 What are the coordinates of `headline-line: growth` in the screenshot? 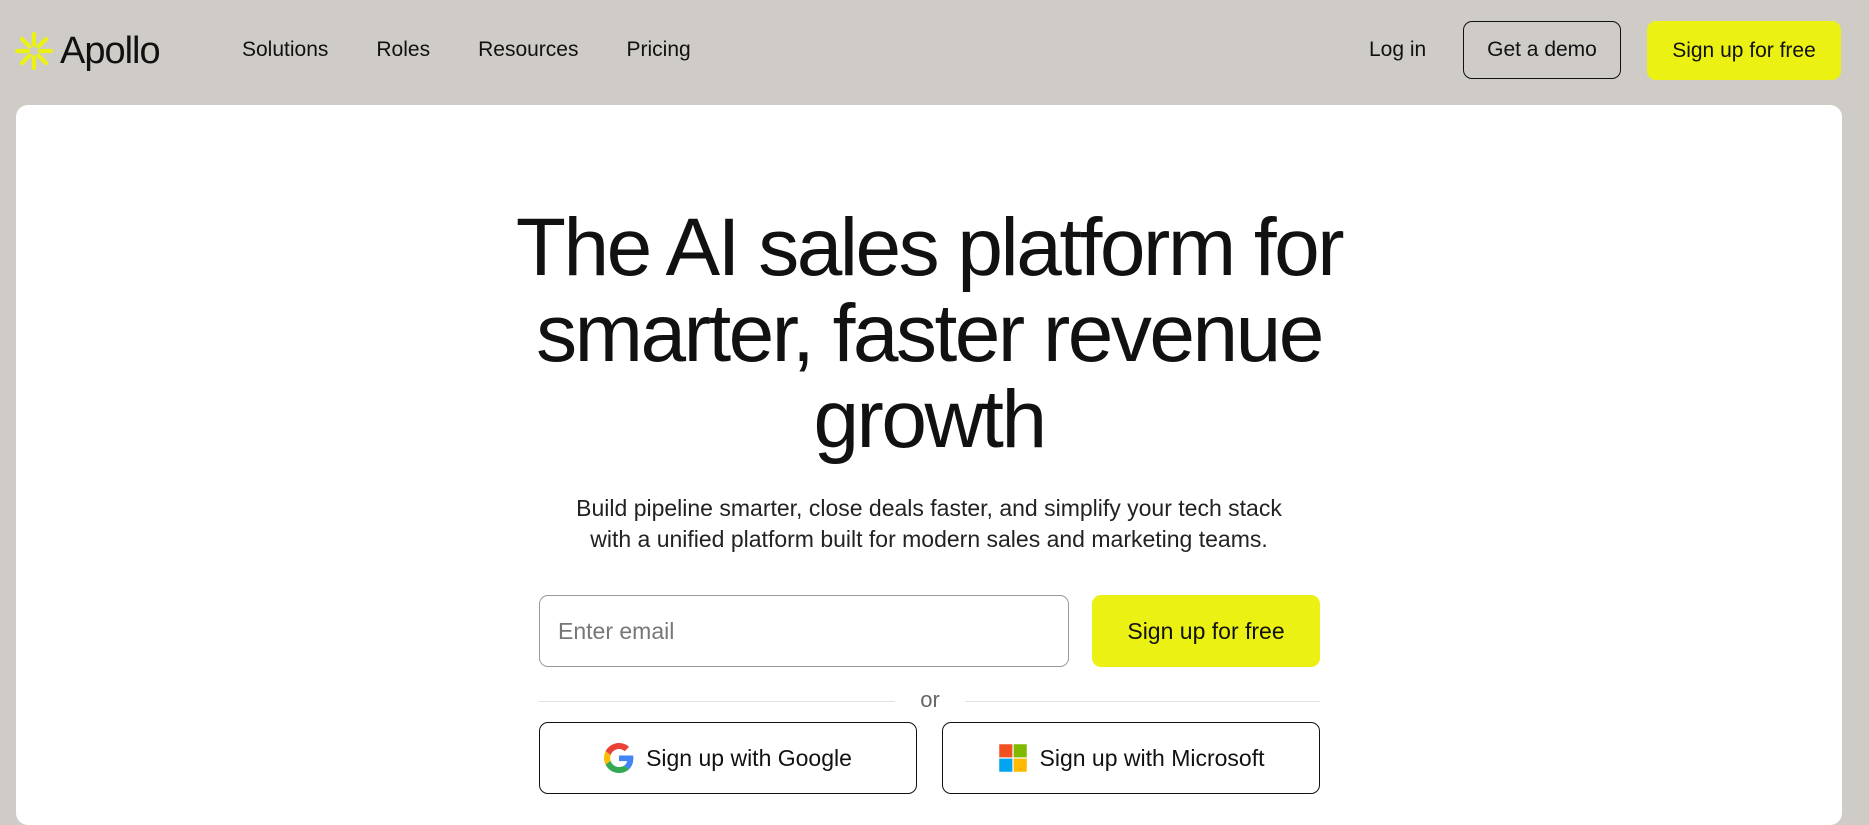 It's located at (930, 419).